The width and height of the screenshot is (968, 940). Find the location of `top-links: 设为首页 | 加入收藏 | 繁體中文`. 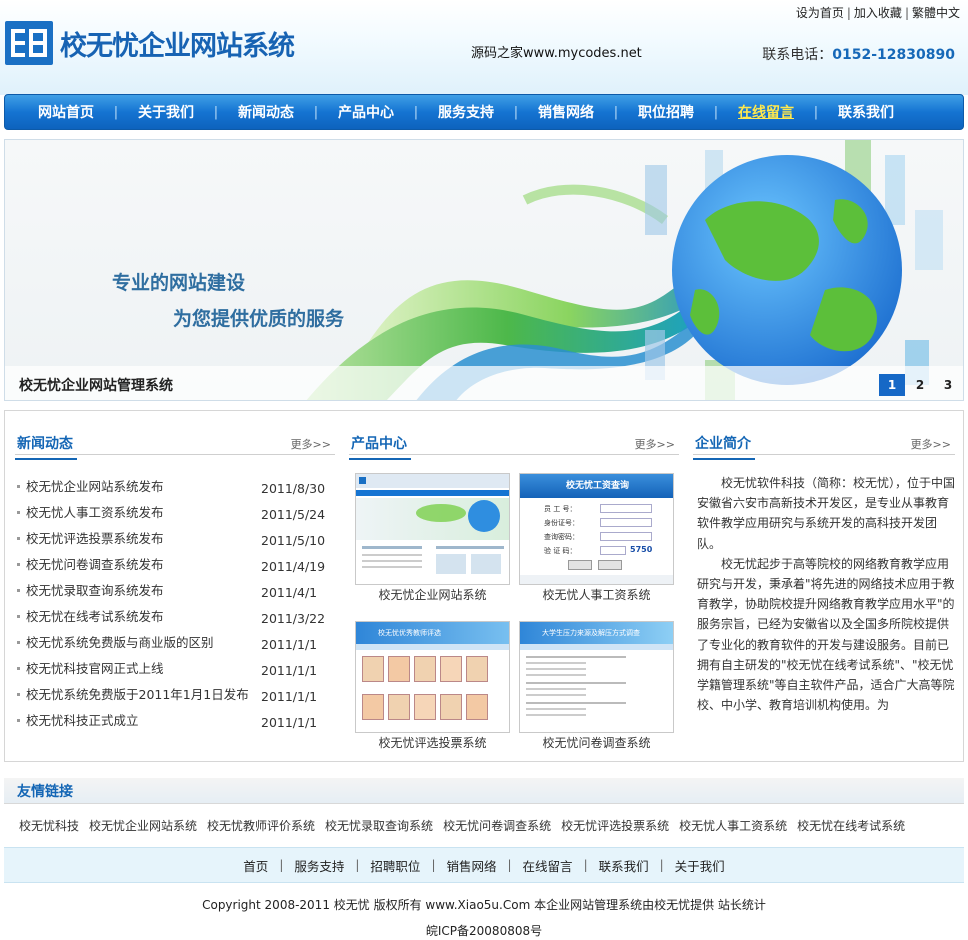

top-links: 设为首页 | 加入收藏 | 繁體中文 is located at coordinates (878, 12).